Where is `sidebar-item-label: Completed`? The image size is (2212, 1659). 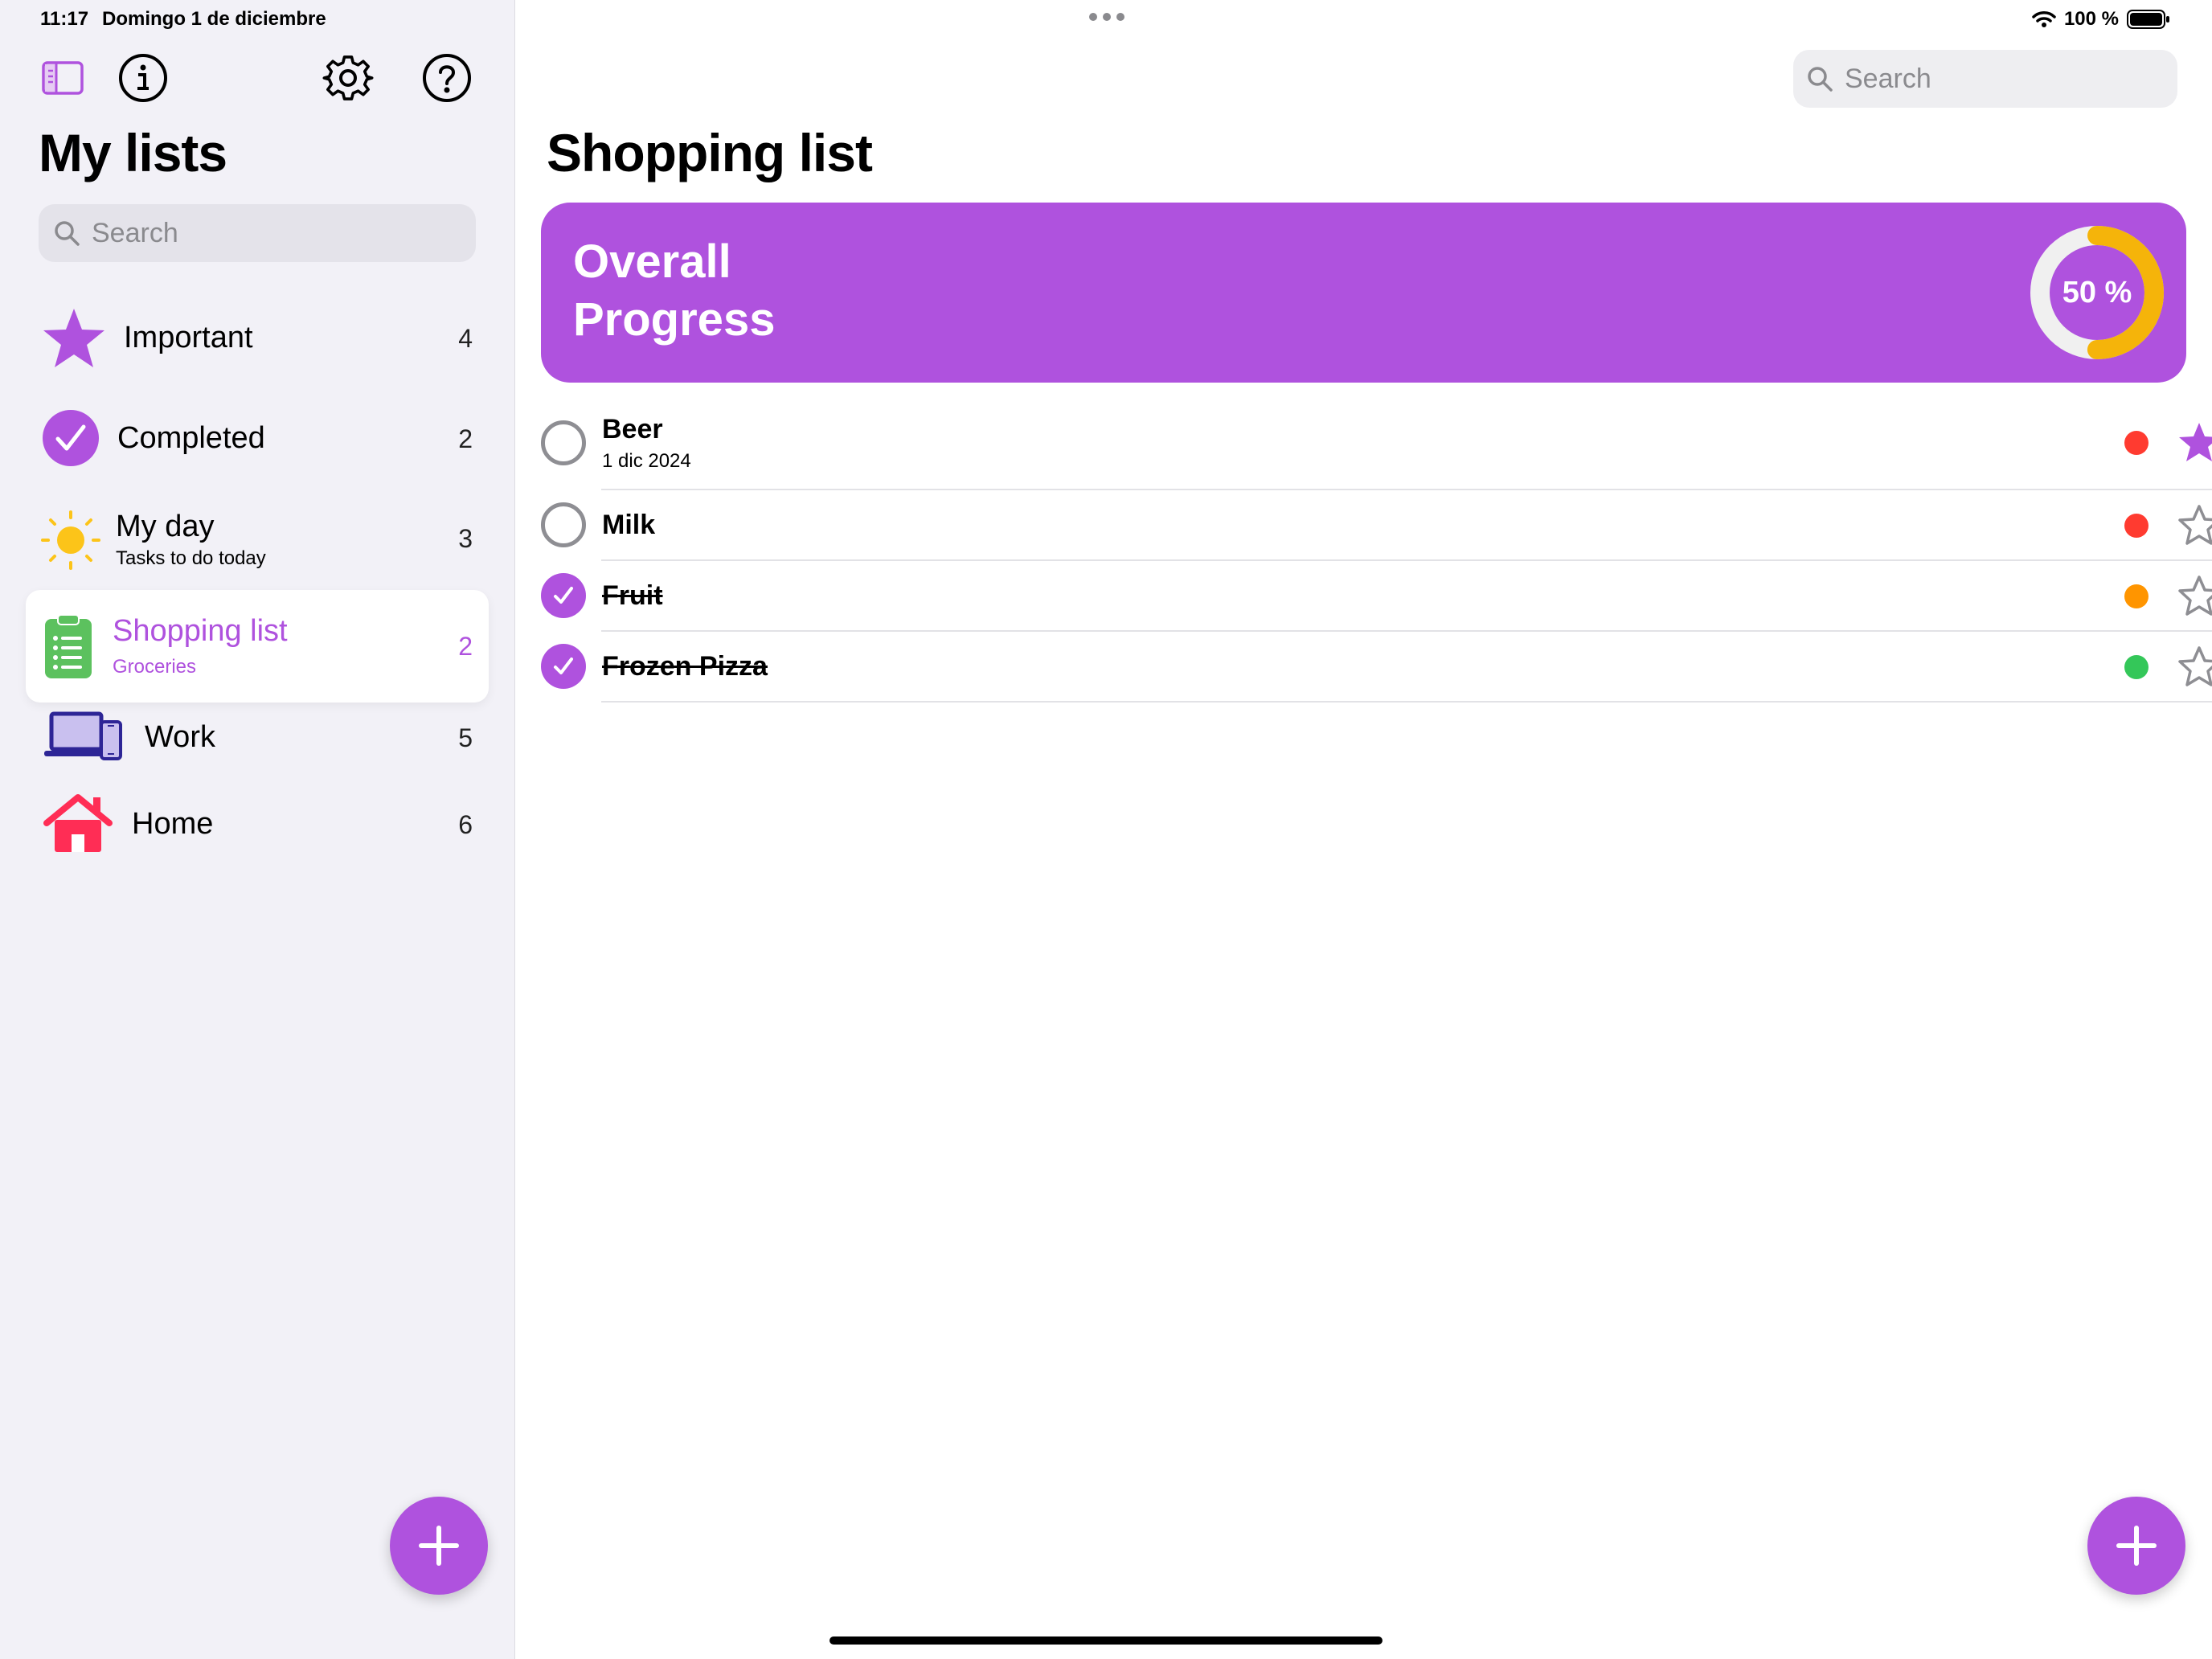
sidebar-item-label: Completed is located at coordinates (191, 438).